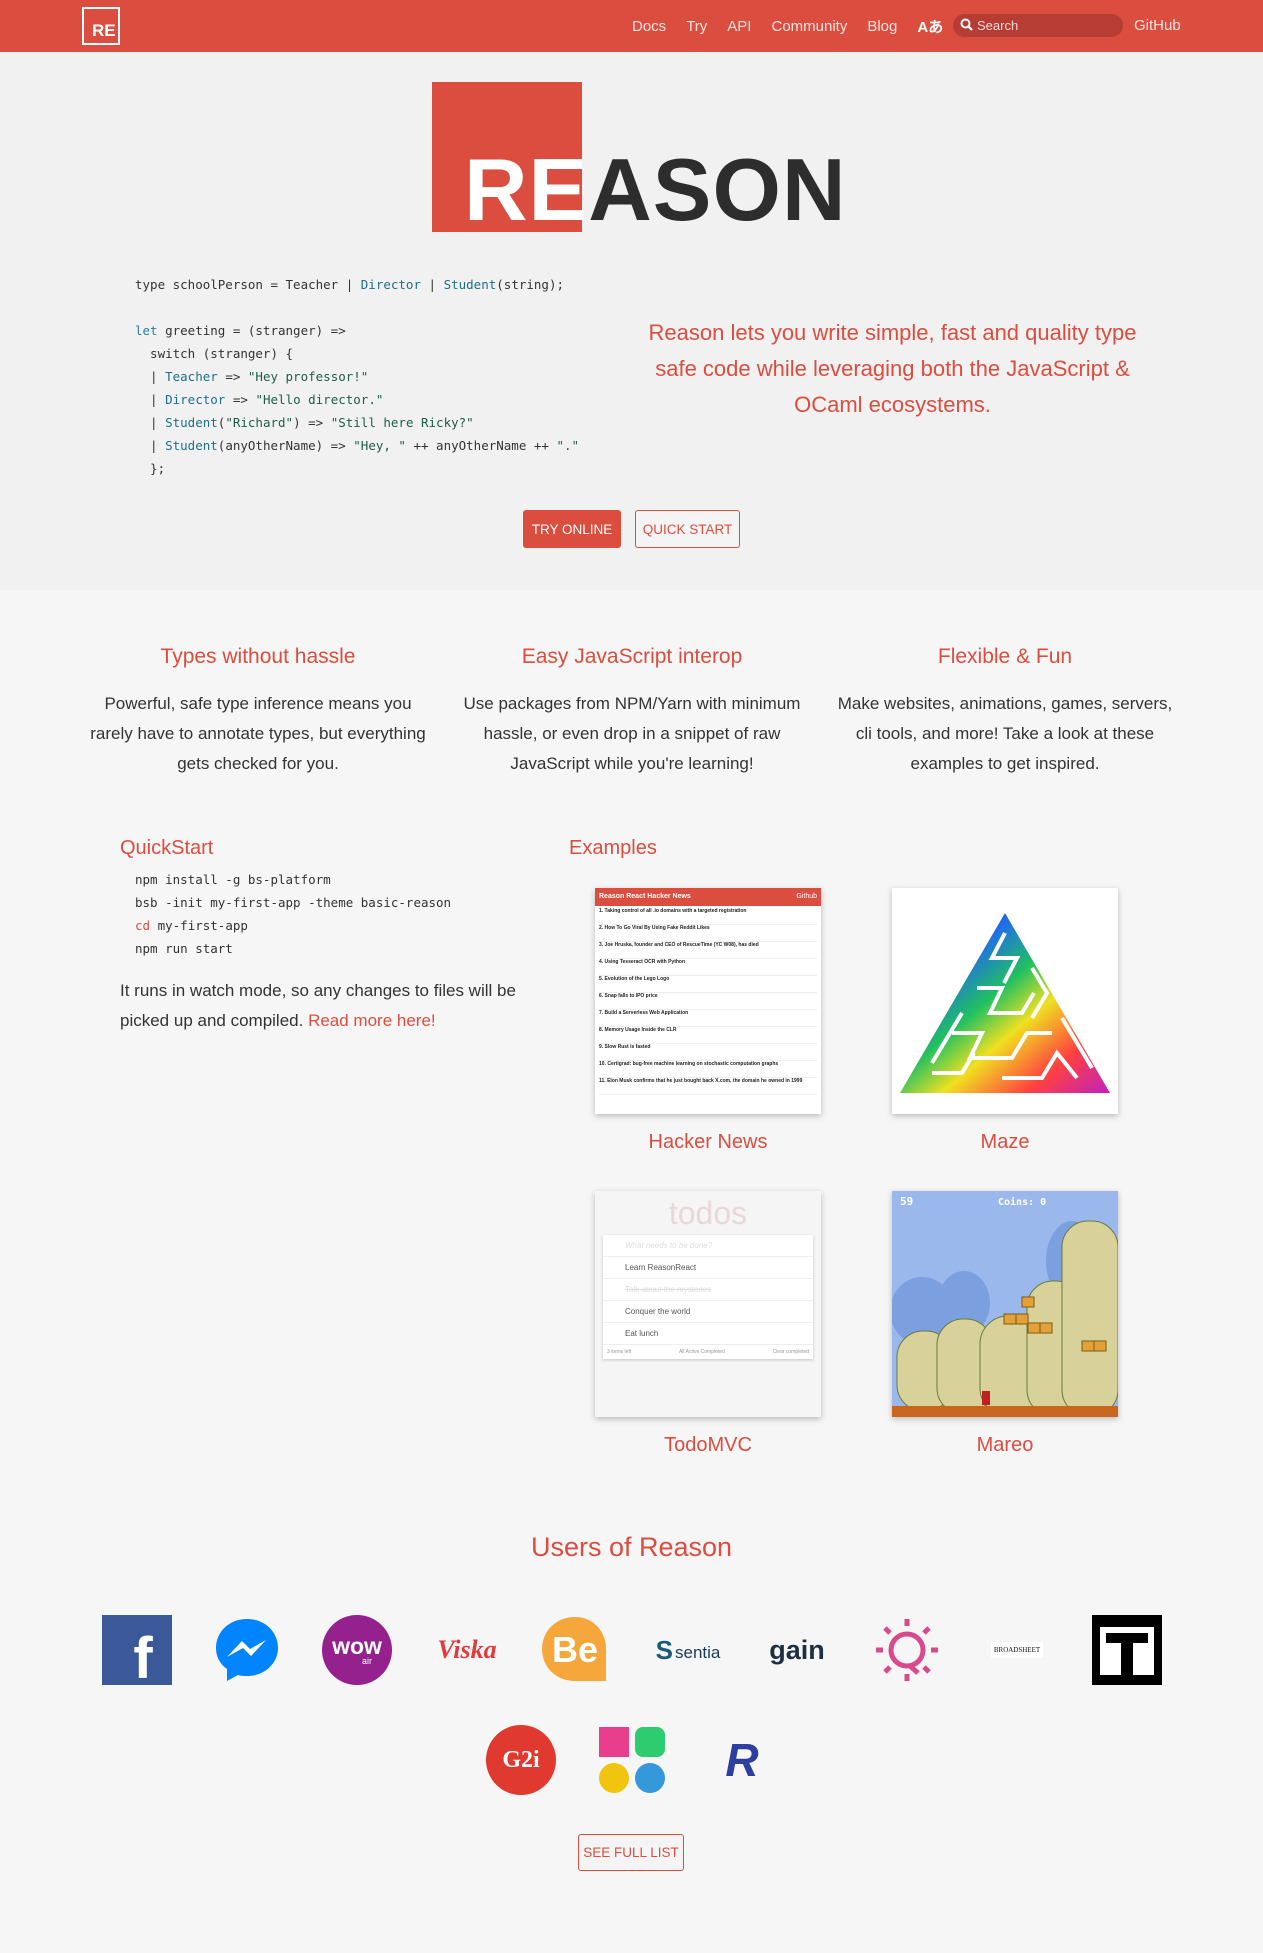 This screenshot has height=1953, width=1263. I want to click on messenger-icon, so click(247, 1650).